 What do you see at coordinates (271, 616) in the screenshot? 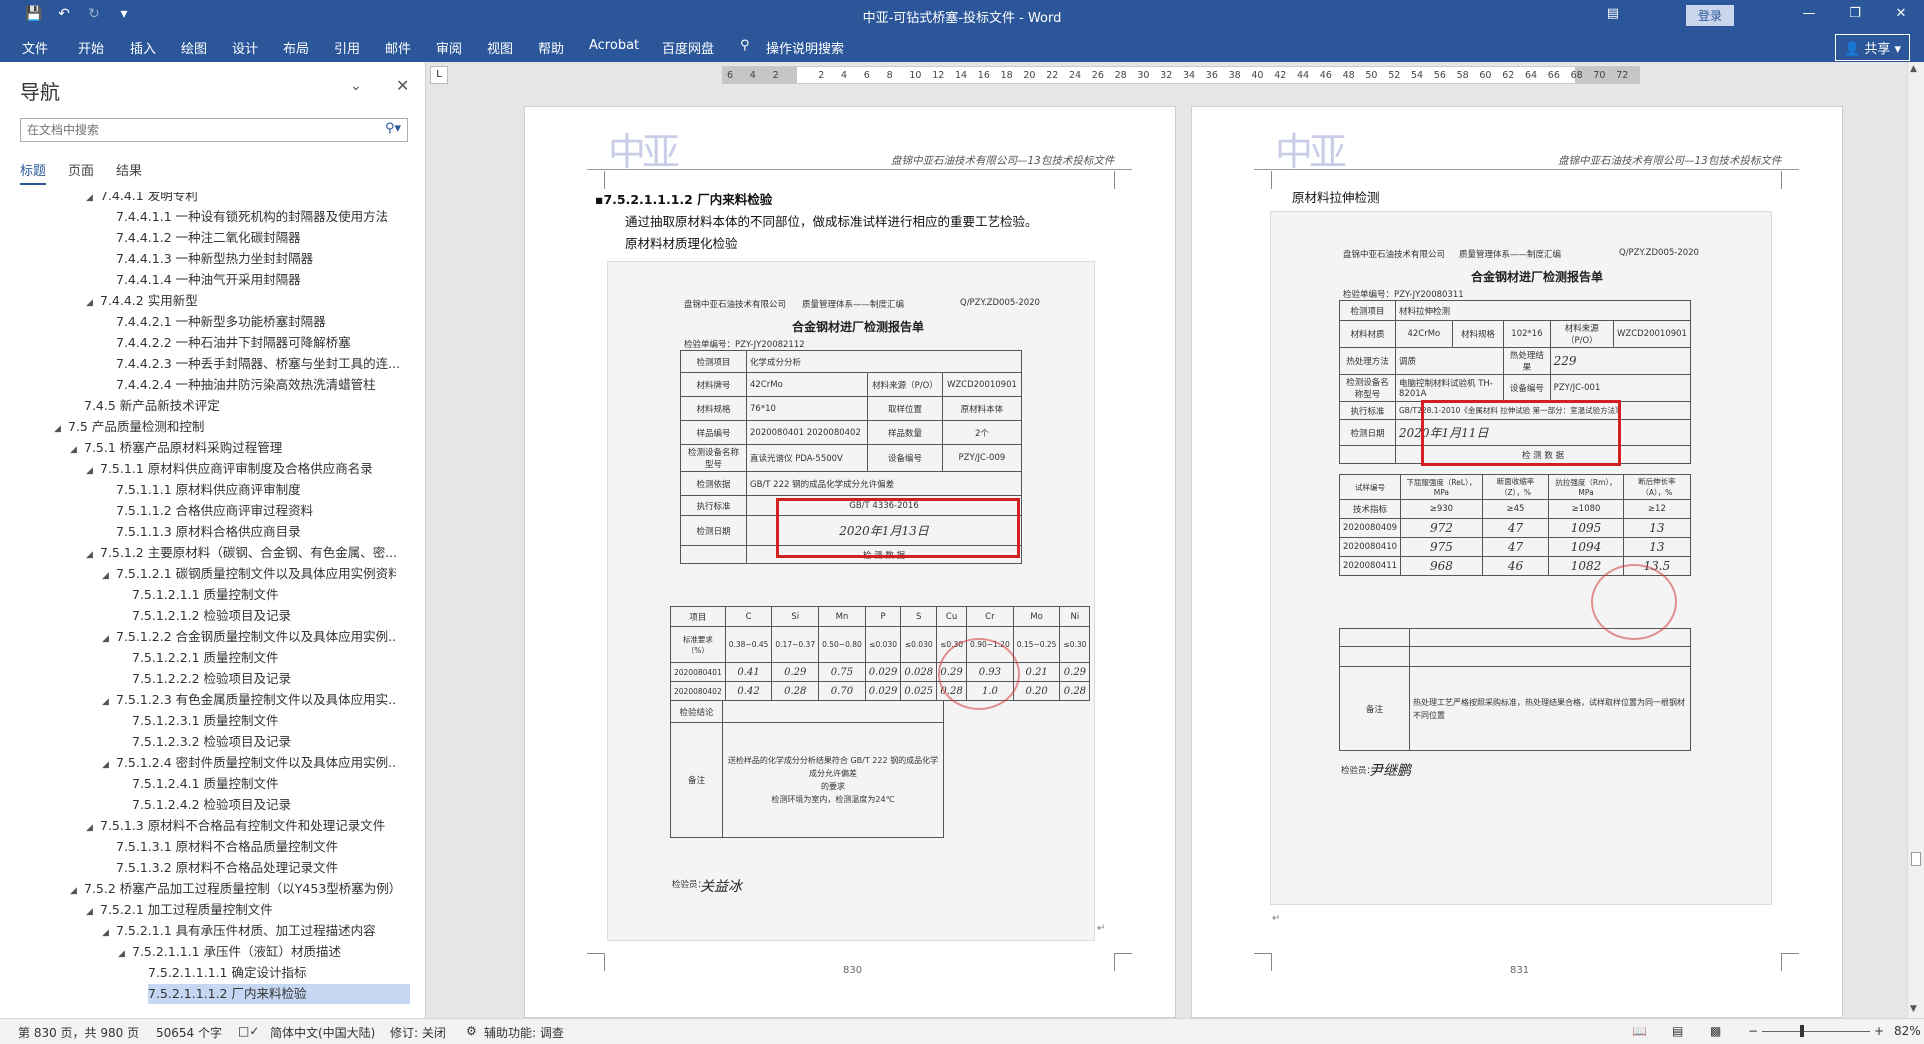
I see `nav-heading-item: 7.5.1.2.1.2 检验项目及记录` at bounding box center [271, 616].